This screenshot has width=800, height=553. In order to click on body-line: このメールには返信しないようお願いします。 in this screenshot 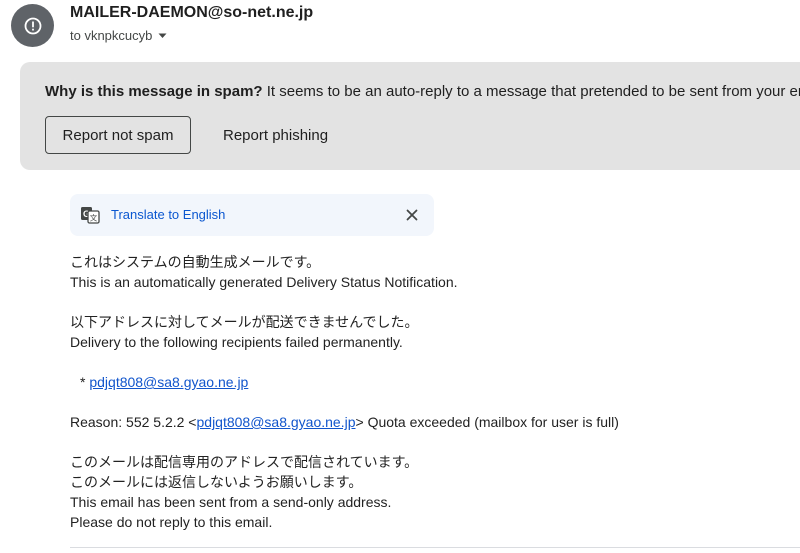, I will do `click(216, 482)`.